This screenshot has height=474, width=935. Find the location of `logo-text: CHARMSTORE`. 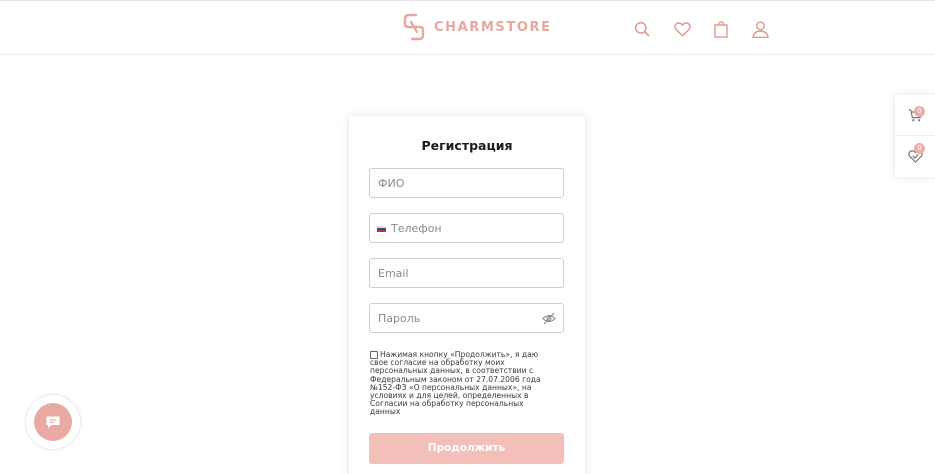

logo-text: CHARMSTORE is located at coordinates (493, 27).